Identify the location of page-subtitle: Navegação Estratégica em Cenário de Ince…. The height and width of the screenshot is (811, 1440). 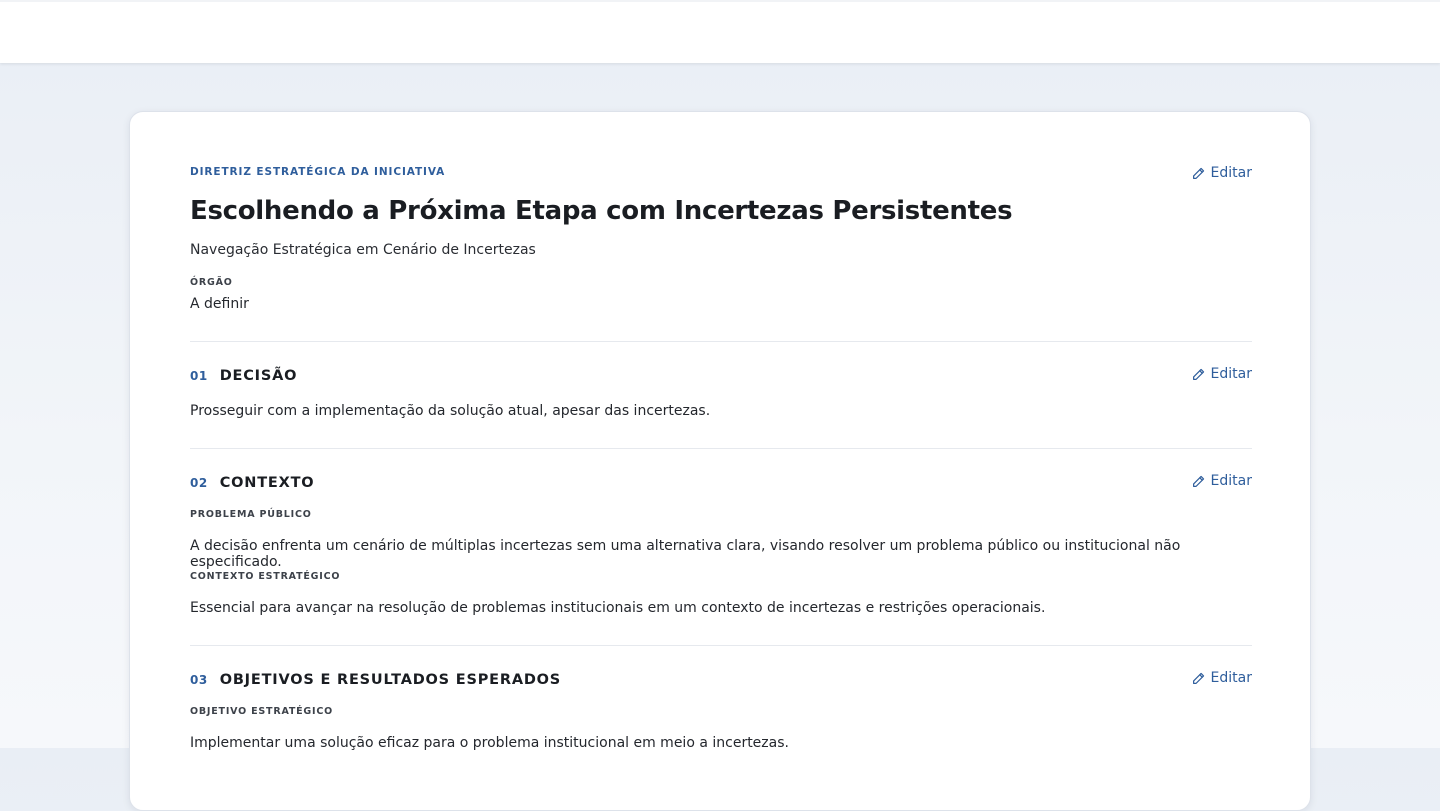
(363, 250).